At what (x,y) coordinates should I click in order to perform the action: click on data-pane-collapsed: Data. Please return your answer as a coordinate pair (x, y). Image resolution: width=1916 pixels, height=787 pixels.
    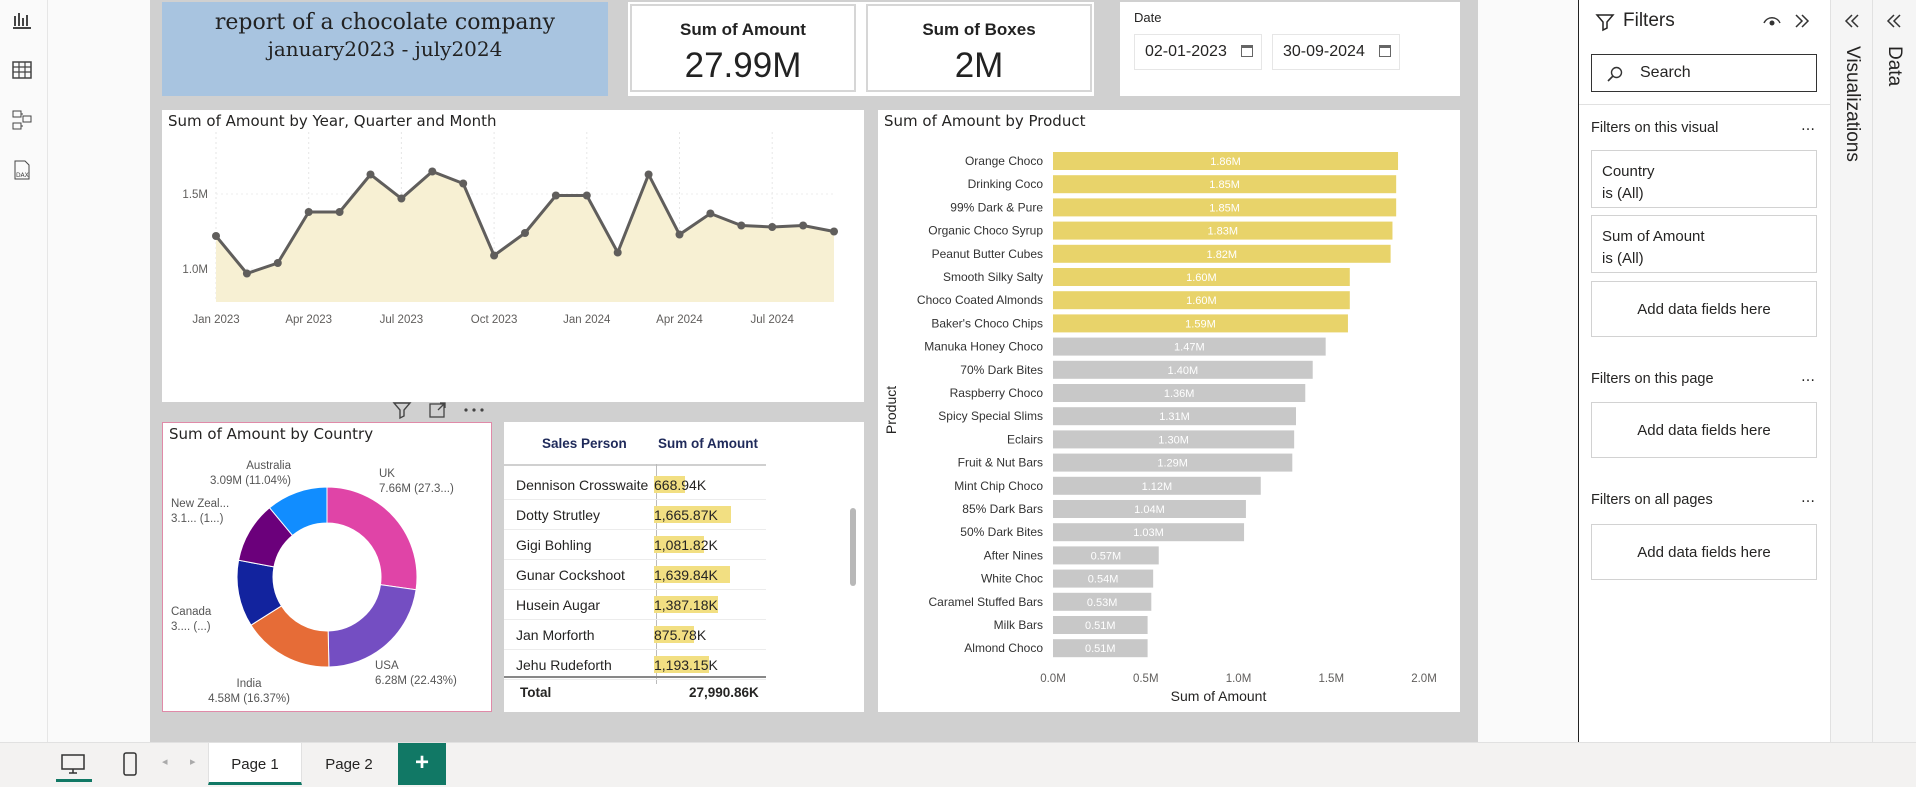
    Looking at the image, I should click on (1894, 371).